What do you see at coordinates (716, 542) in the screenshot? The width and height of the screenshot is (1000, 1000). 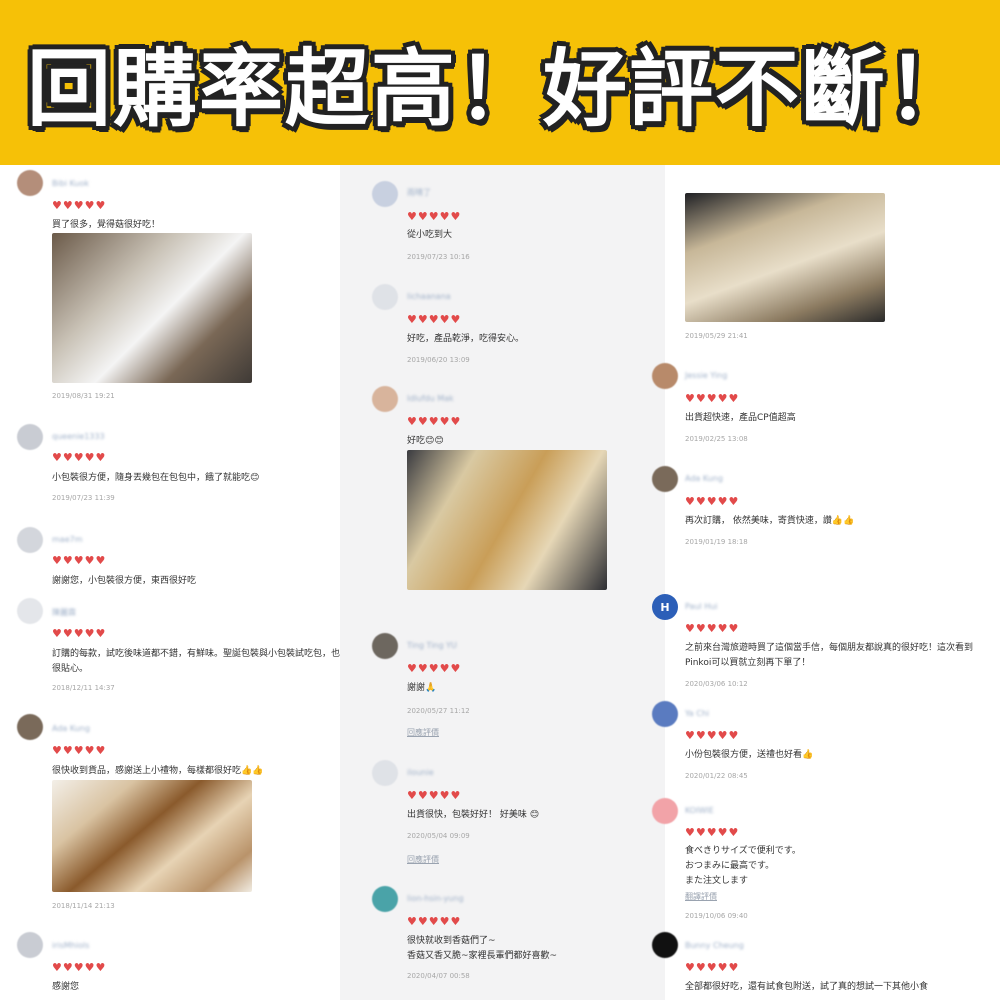 I see `review-date: 2019/01/19 18:18` at bounding box center [716, 542].